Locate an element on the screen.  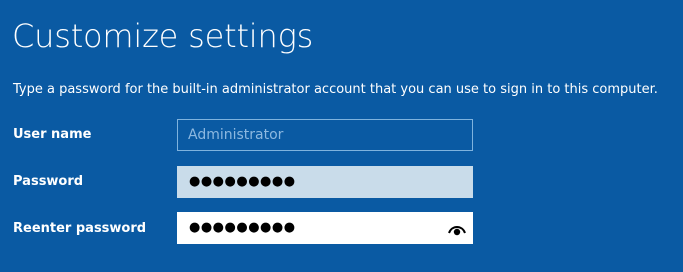
password-masked-value: ●●●●●●●●● is located at coordinates (242, 181).